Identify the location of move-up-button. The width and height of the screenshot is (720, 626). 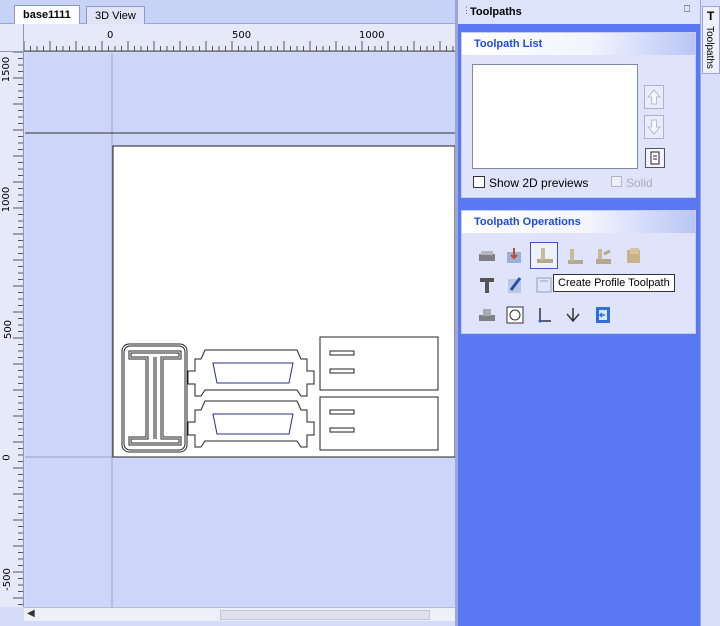
(654, 97).